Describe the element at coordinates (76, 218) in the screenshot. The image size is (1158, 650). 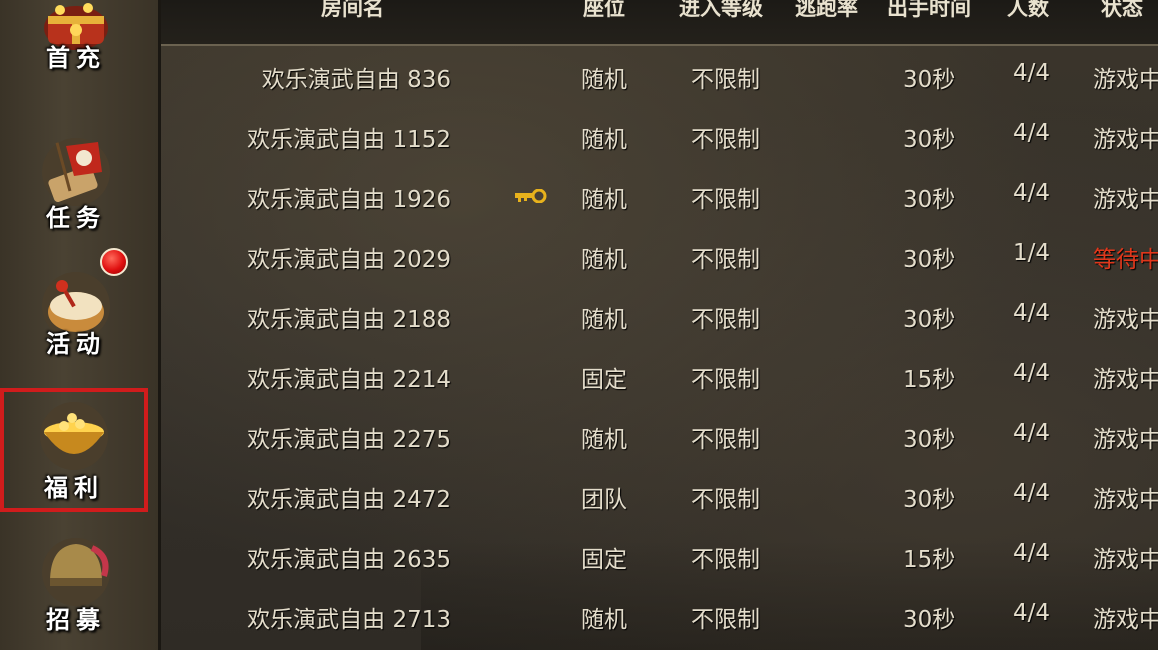
I see `sidebar-item-label: 任务` at that location.